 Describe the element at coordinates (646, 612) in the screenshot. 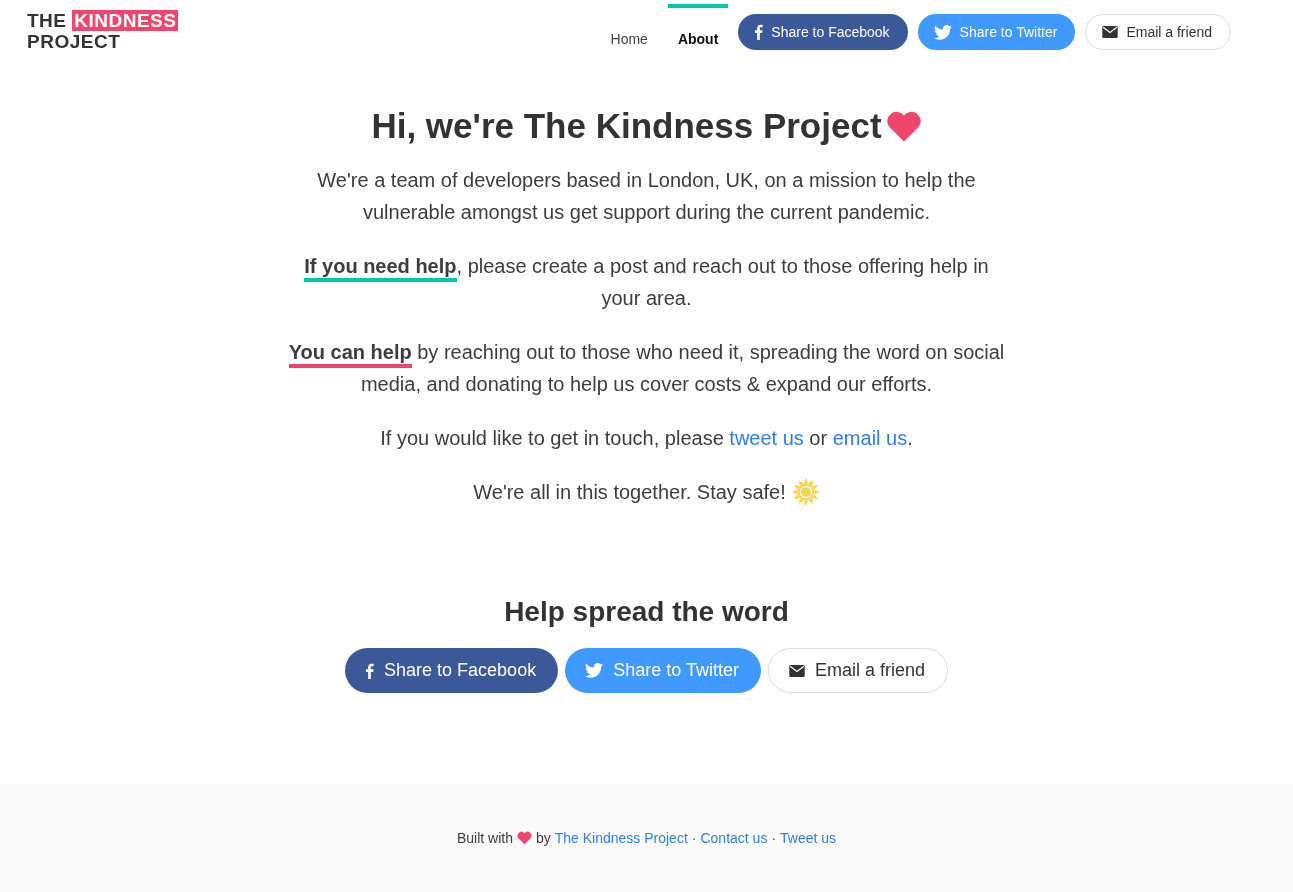

I see `section-heading: Help spread the word` at that location.